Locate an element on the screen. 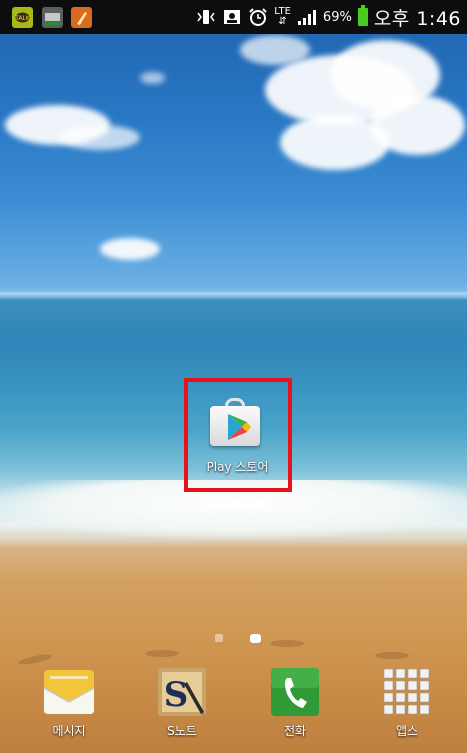  dock-s-note-label: S노트 is located at coordinates (182, 731).